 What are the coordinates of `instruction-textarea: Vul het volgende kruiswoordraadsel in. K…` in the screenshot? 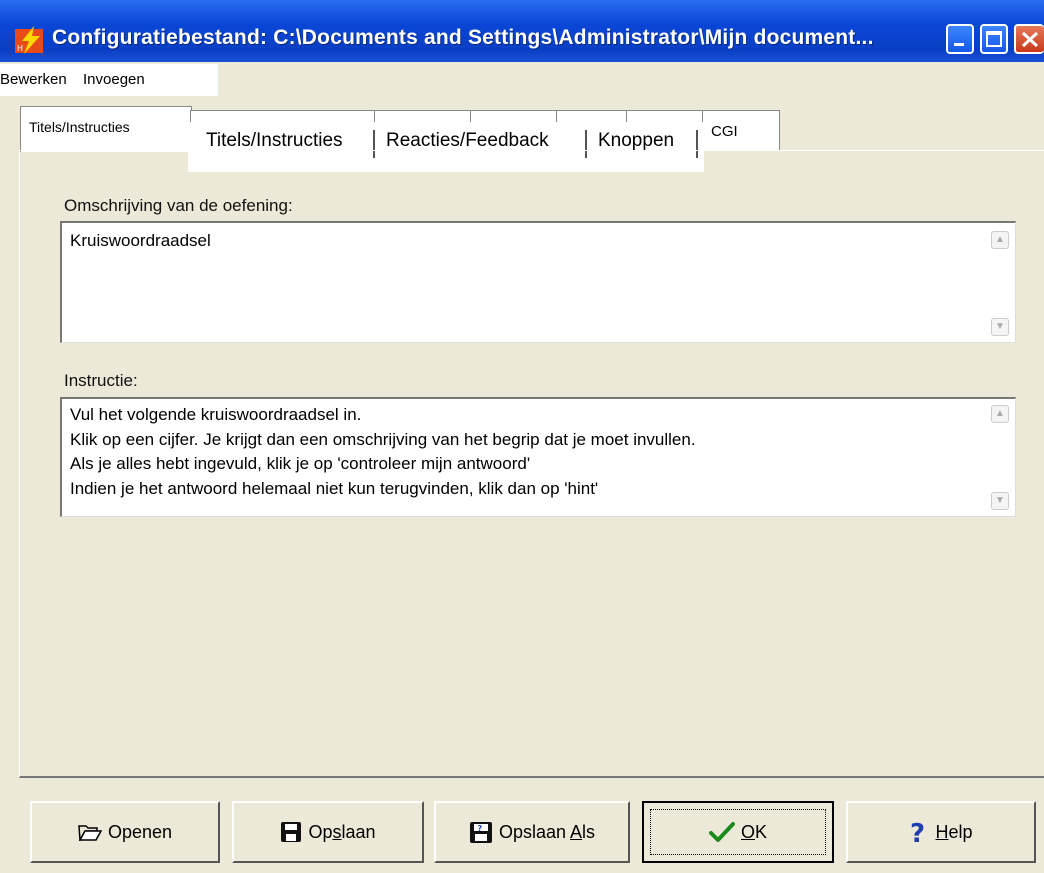 It's located at (538, 457).